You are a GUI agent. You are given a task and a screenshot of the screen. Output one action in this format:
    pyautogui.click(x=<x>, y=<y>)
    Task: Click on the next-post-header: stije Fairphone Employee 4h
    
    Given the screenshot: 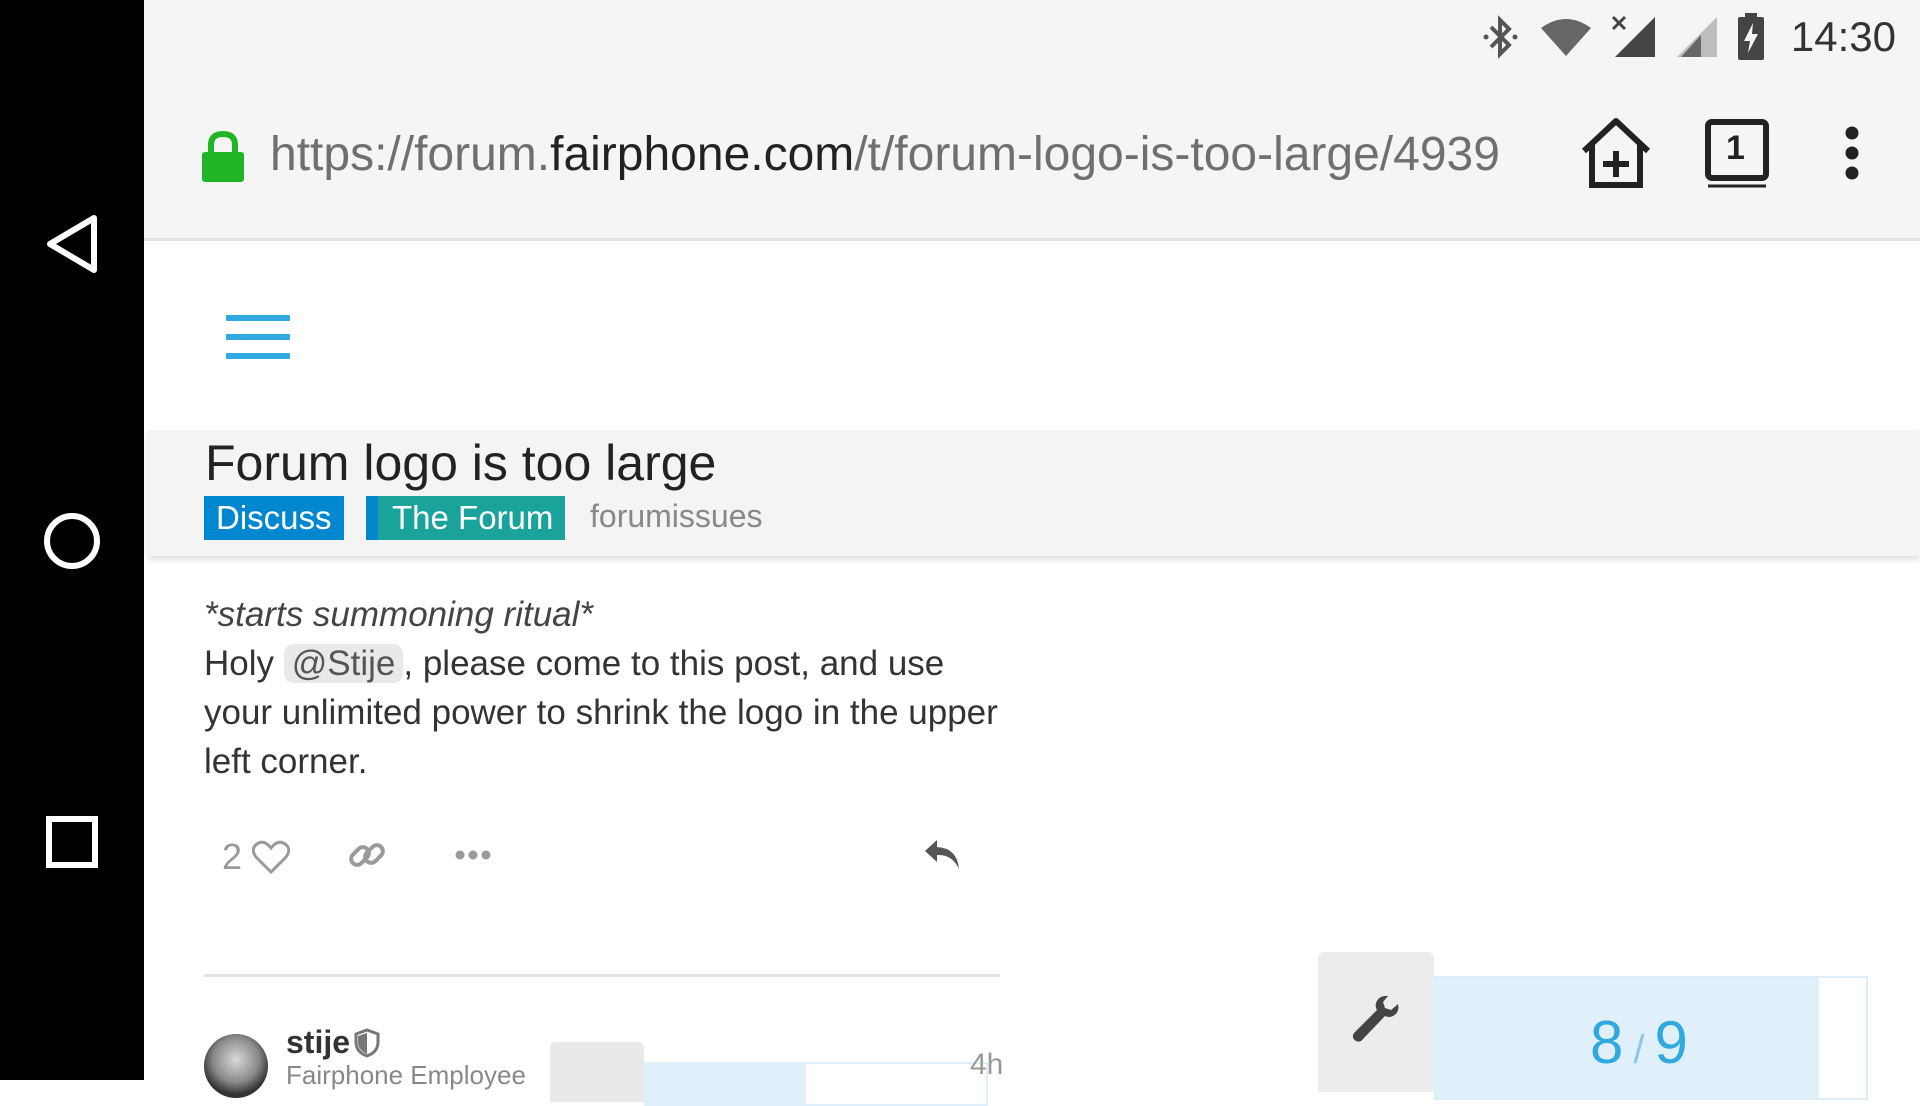 What is the action you would take?
    pyautogui.click(x=614, y=1065)
    